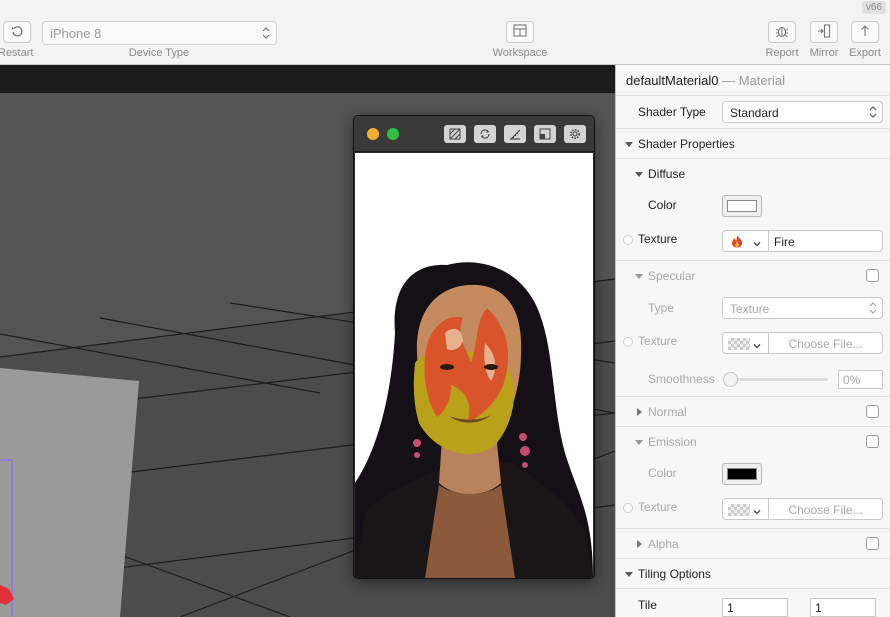 The image size is (890, 617). I want to click on restart-icon, so click(17, 32).